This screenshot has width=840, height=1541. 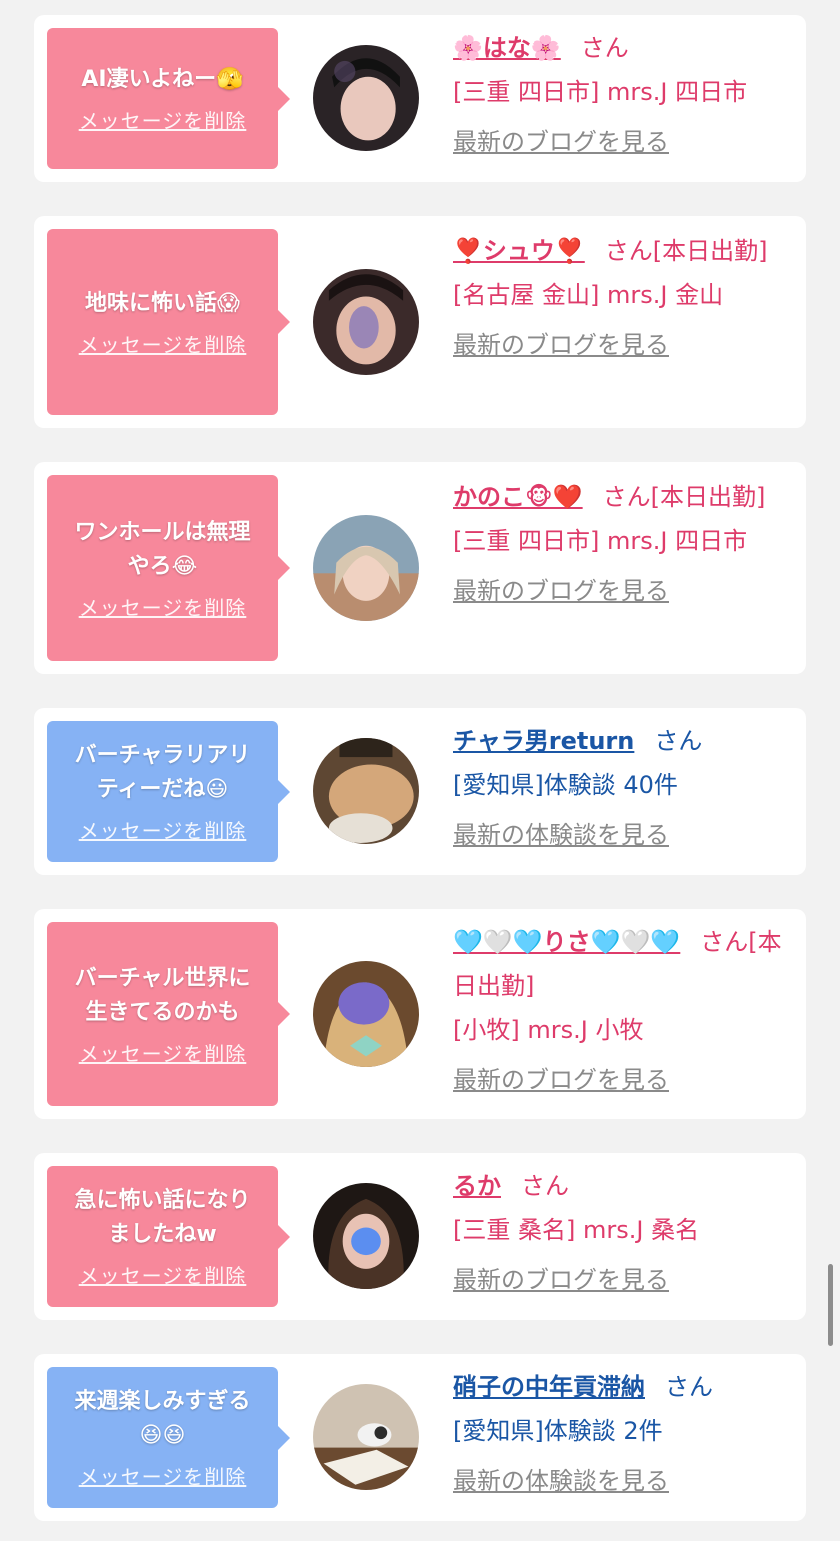 I want to click on message-text: AI凄いよねー🫣, so click(x=162, y=79).